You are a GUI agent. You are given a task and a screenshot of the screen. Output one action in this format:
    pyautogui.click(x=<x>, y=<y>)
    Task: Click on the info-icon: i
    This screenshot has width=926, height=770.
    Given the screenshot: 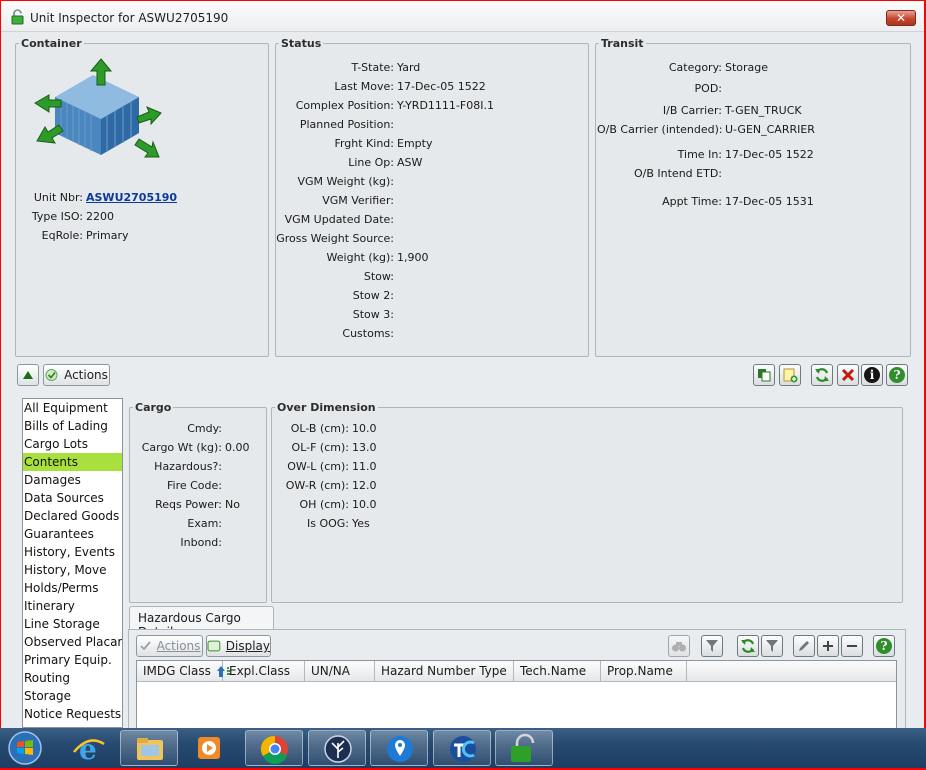 What is the action you would take?
    pyautogui.click(x=872, y=375)
    